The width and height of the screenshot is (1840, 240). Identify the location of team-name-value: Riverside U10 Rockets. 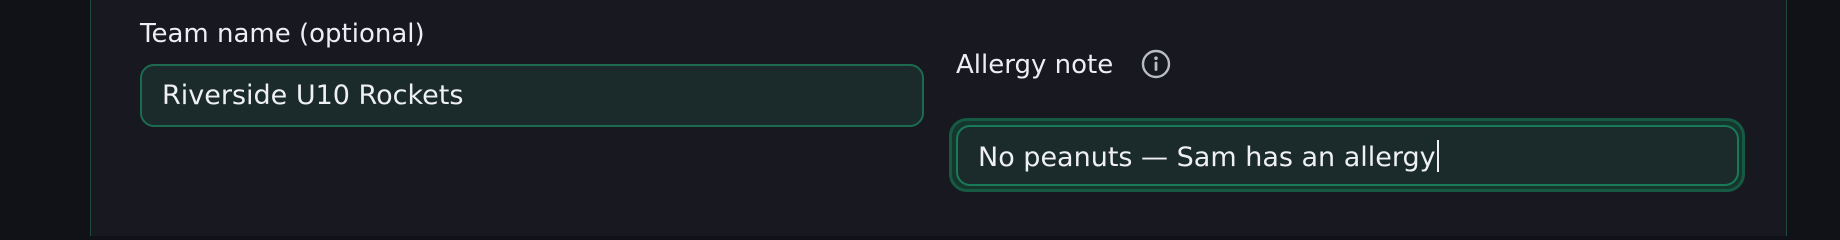
(313, 95).